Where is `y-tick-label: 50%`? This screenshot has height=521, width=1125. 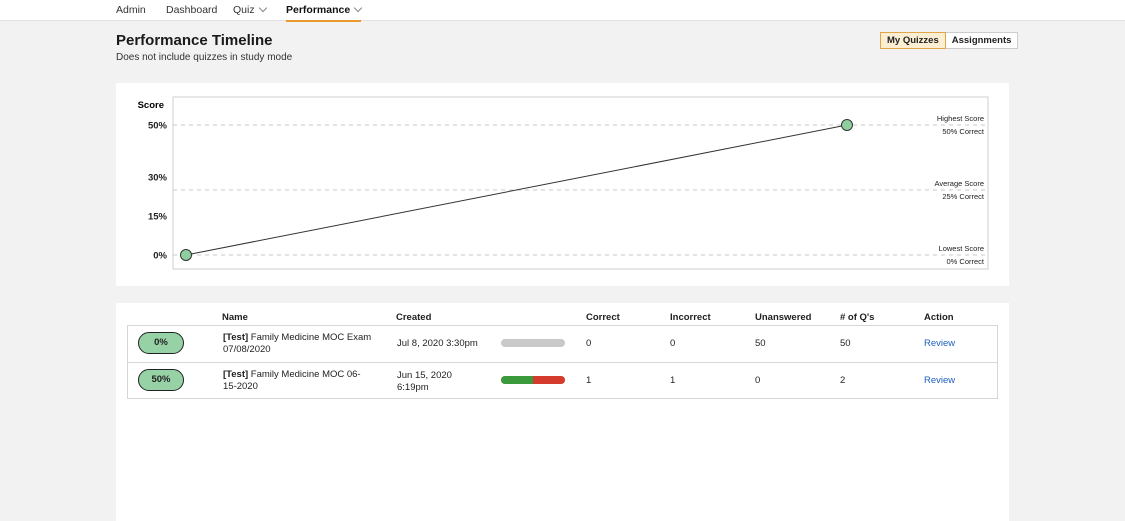
y-tick-label: 50% is located at coordinates (158, 126).